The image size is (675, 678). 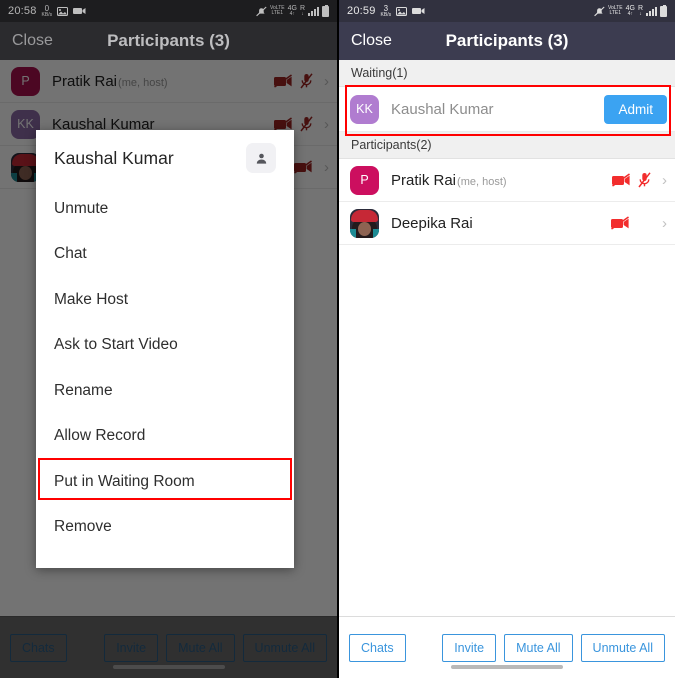 I want to click on avatar: KK, so click(x=364, y=109).